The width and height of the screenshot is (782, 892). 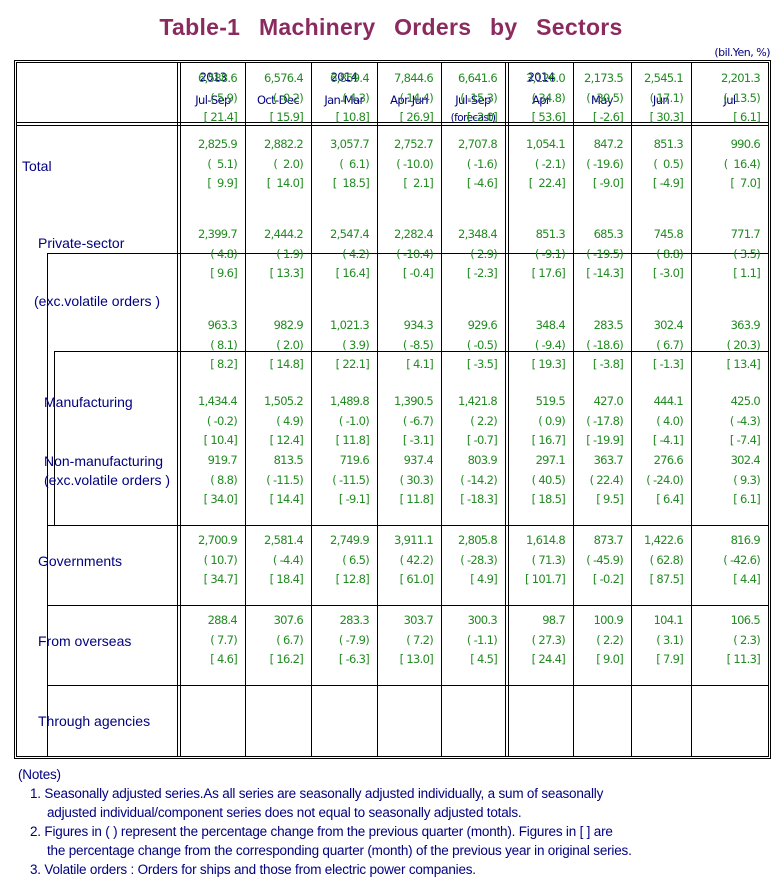 I want to click on cell-value: 276.6, so click(x=668, y=460).